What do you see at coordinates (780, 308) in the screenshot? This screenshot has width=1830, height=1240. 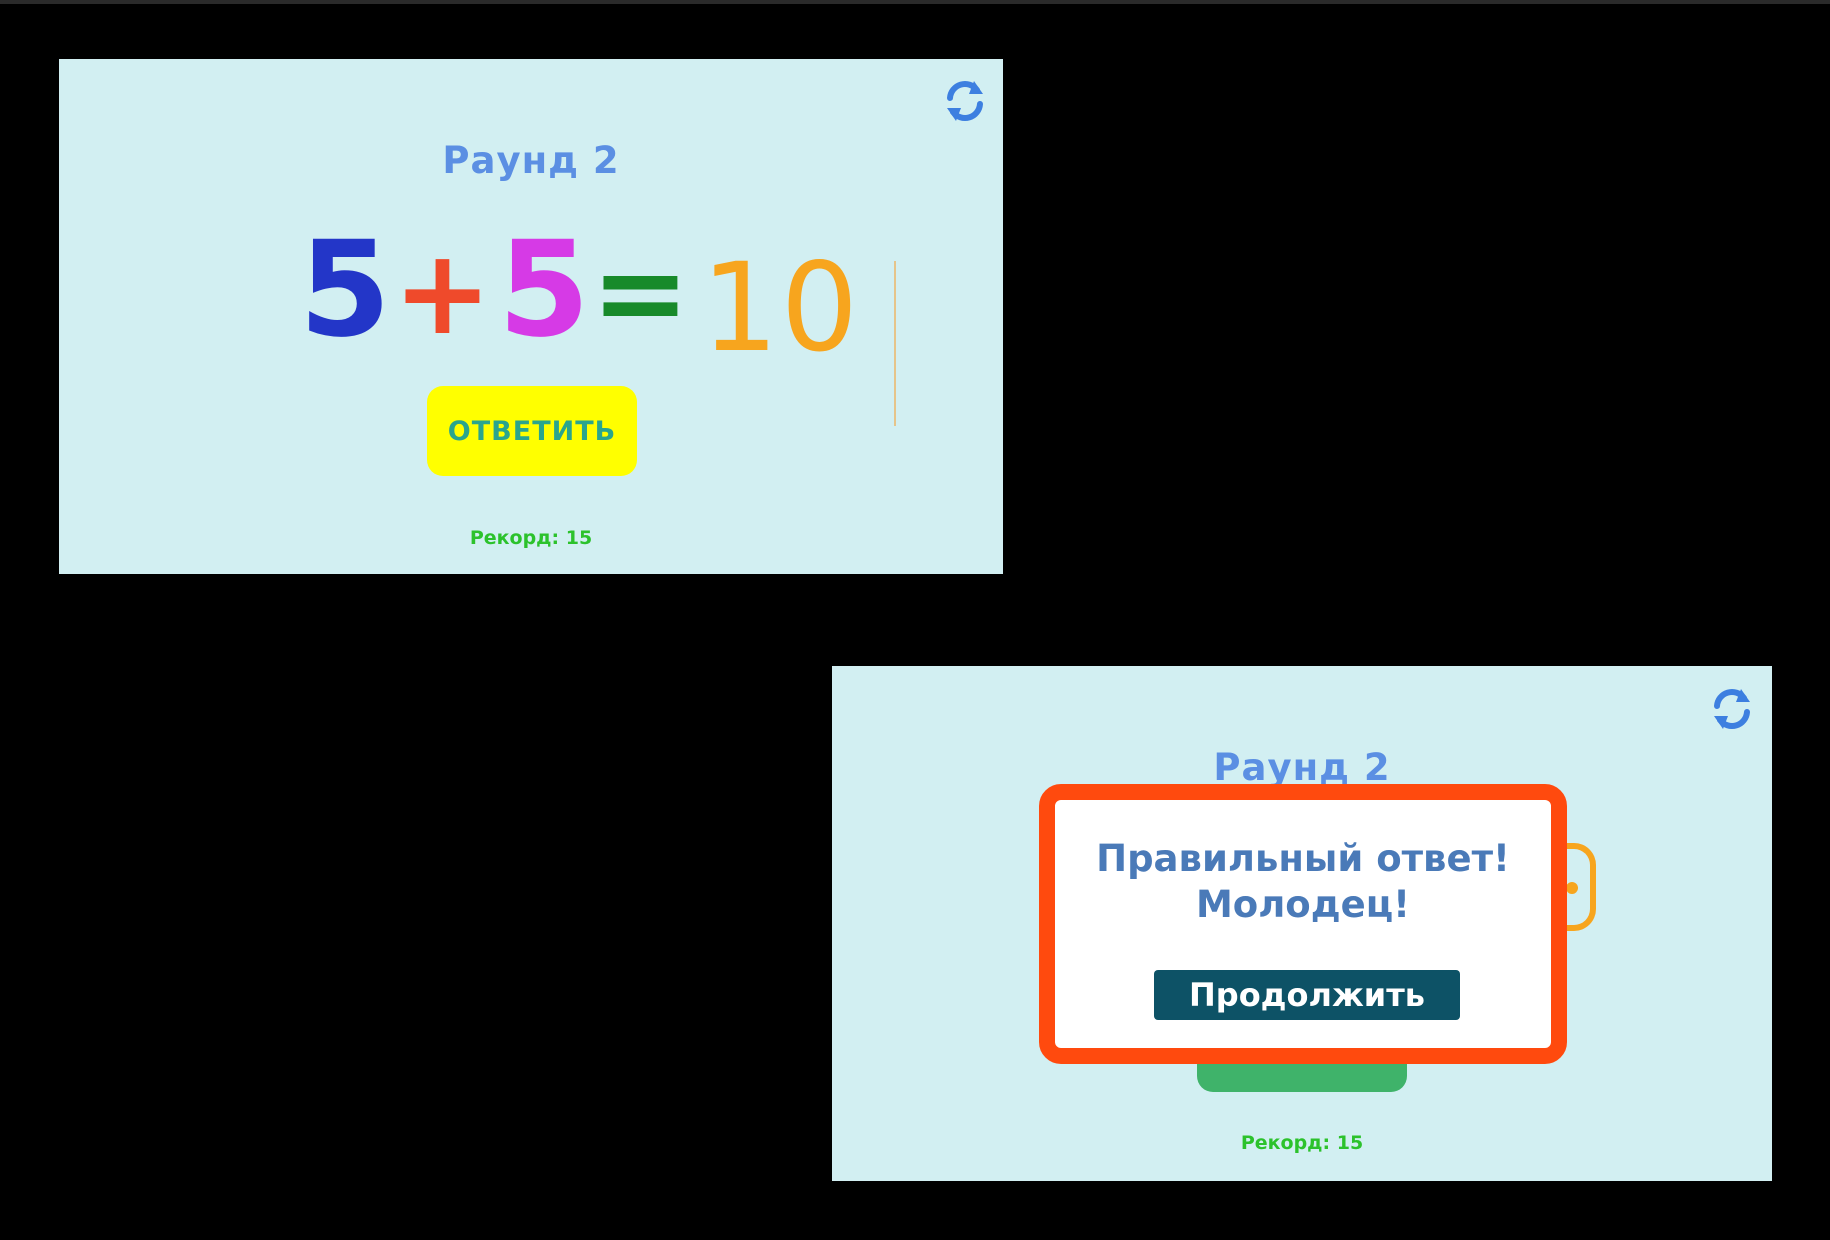 I see `answer-input: 10` at bounding box center [780, 308].